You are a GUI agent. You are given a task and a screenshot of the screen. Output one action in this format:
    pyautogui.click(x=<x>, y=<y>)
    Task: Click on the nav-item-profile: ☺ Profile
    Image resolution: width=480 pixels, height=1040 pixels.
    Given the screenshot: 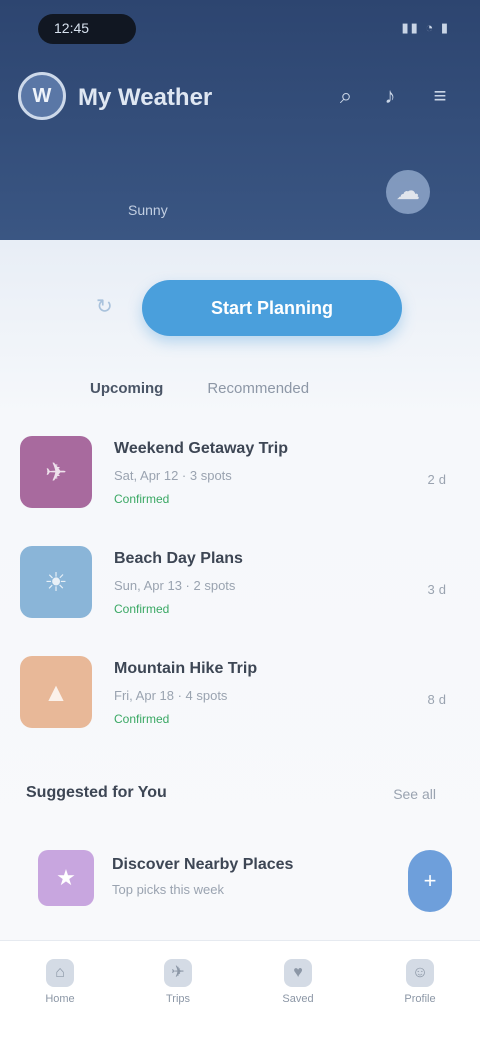 What is the action you would take?
    pyautogui.click(x=420, y=989)
    